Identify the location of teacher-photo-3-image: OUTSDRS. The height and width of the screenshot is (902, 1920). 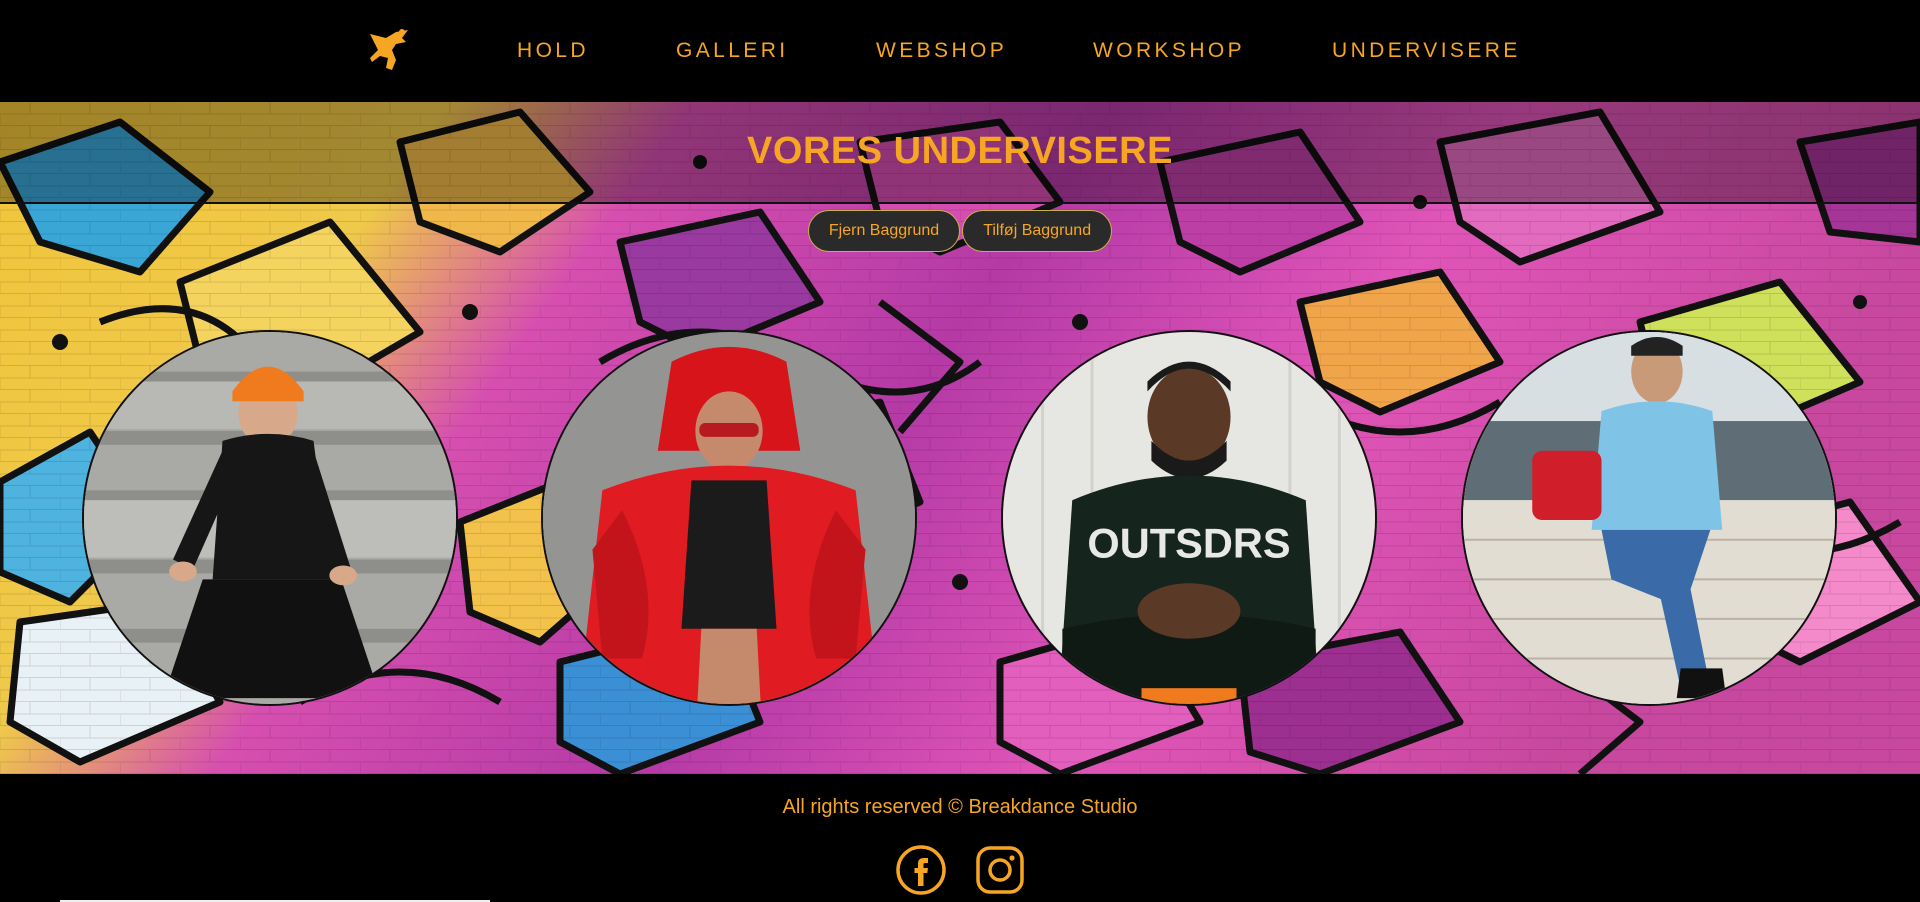
(1189, 518).